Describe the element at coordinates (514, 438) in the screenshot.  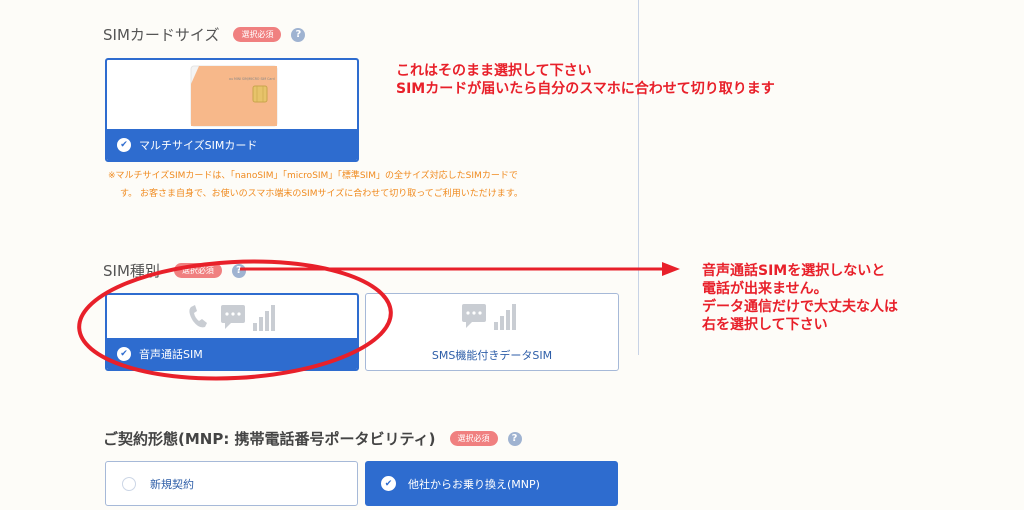
I see `help-icon: ?` at that location.